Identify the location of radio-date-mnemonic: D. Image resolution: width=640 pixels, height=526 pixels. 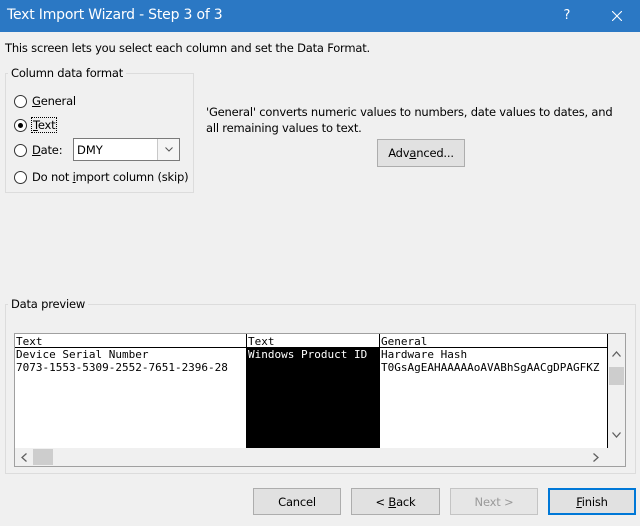
(36, 150).